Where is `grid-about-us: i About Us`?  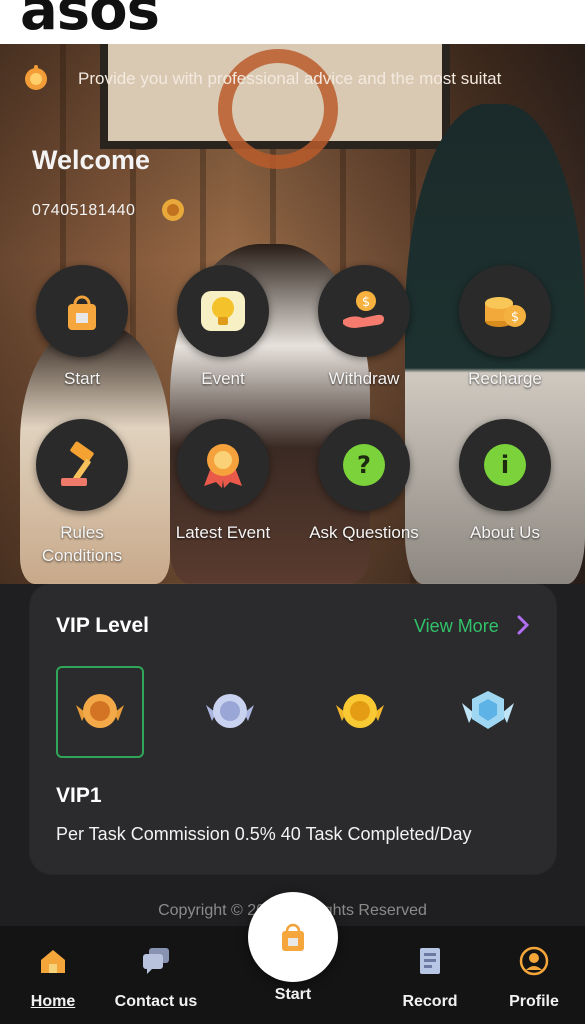
grid-about-us: i About Us is located at coordinates (505, 481).